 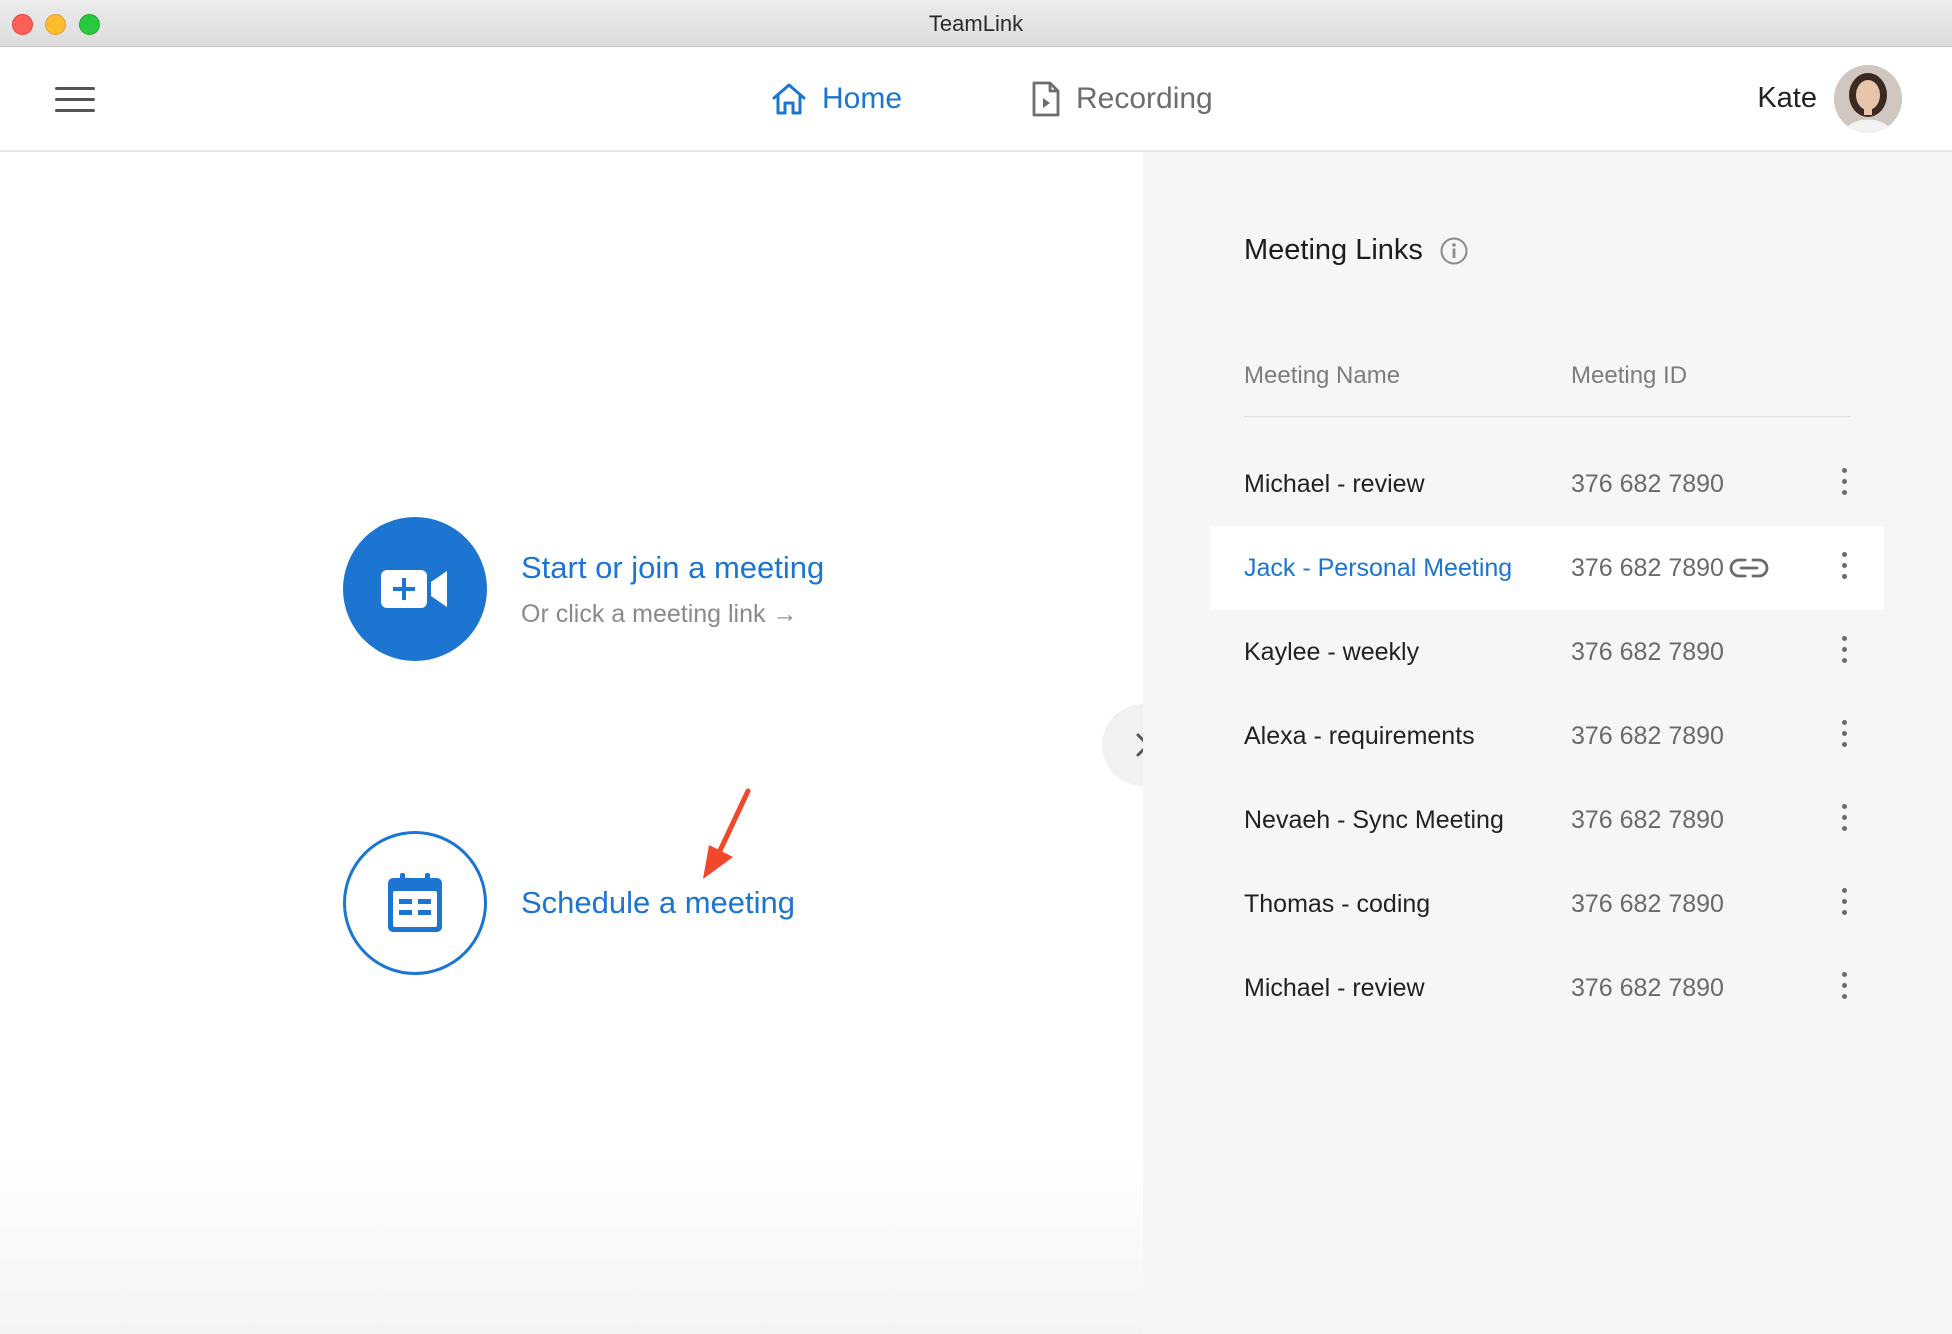 What do you see at coordinates (1547, 416) in the screenshot?
I see `header-divider` at bounding box center [1547, 416].